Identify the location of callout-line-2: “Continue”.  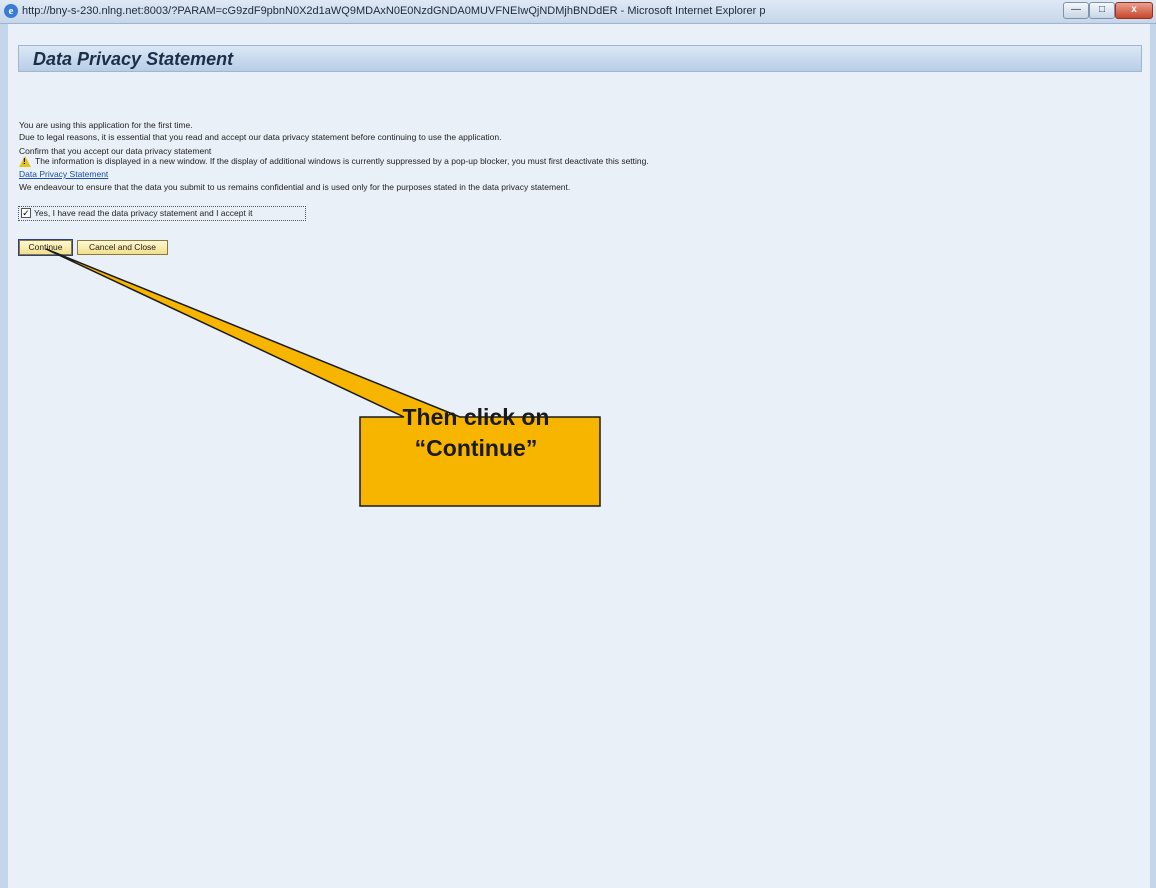
(476, 448).